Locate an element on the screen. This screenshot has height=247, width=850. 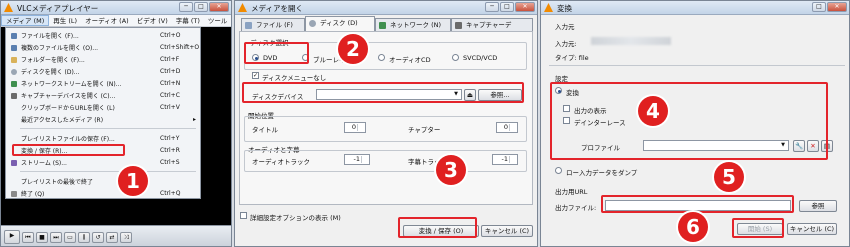
step-badge-2: 2 is located at coordinates (353, 49).